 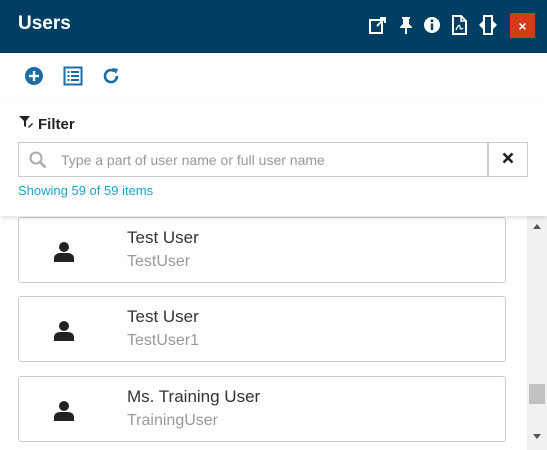 I want to click on clear-filter-button, so click(x=508, y=159).